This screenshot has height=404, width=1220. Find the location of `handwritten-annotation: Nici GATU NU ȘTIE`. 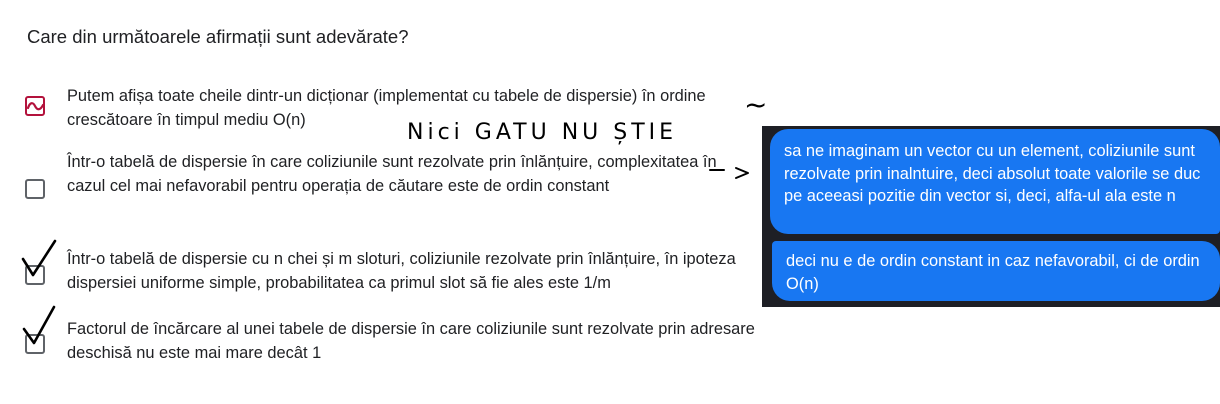

handwritten-annotation: Nici GATU NU ȘTIE is located at coordinates (542, 132).